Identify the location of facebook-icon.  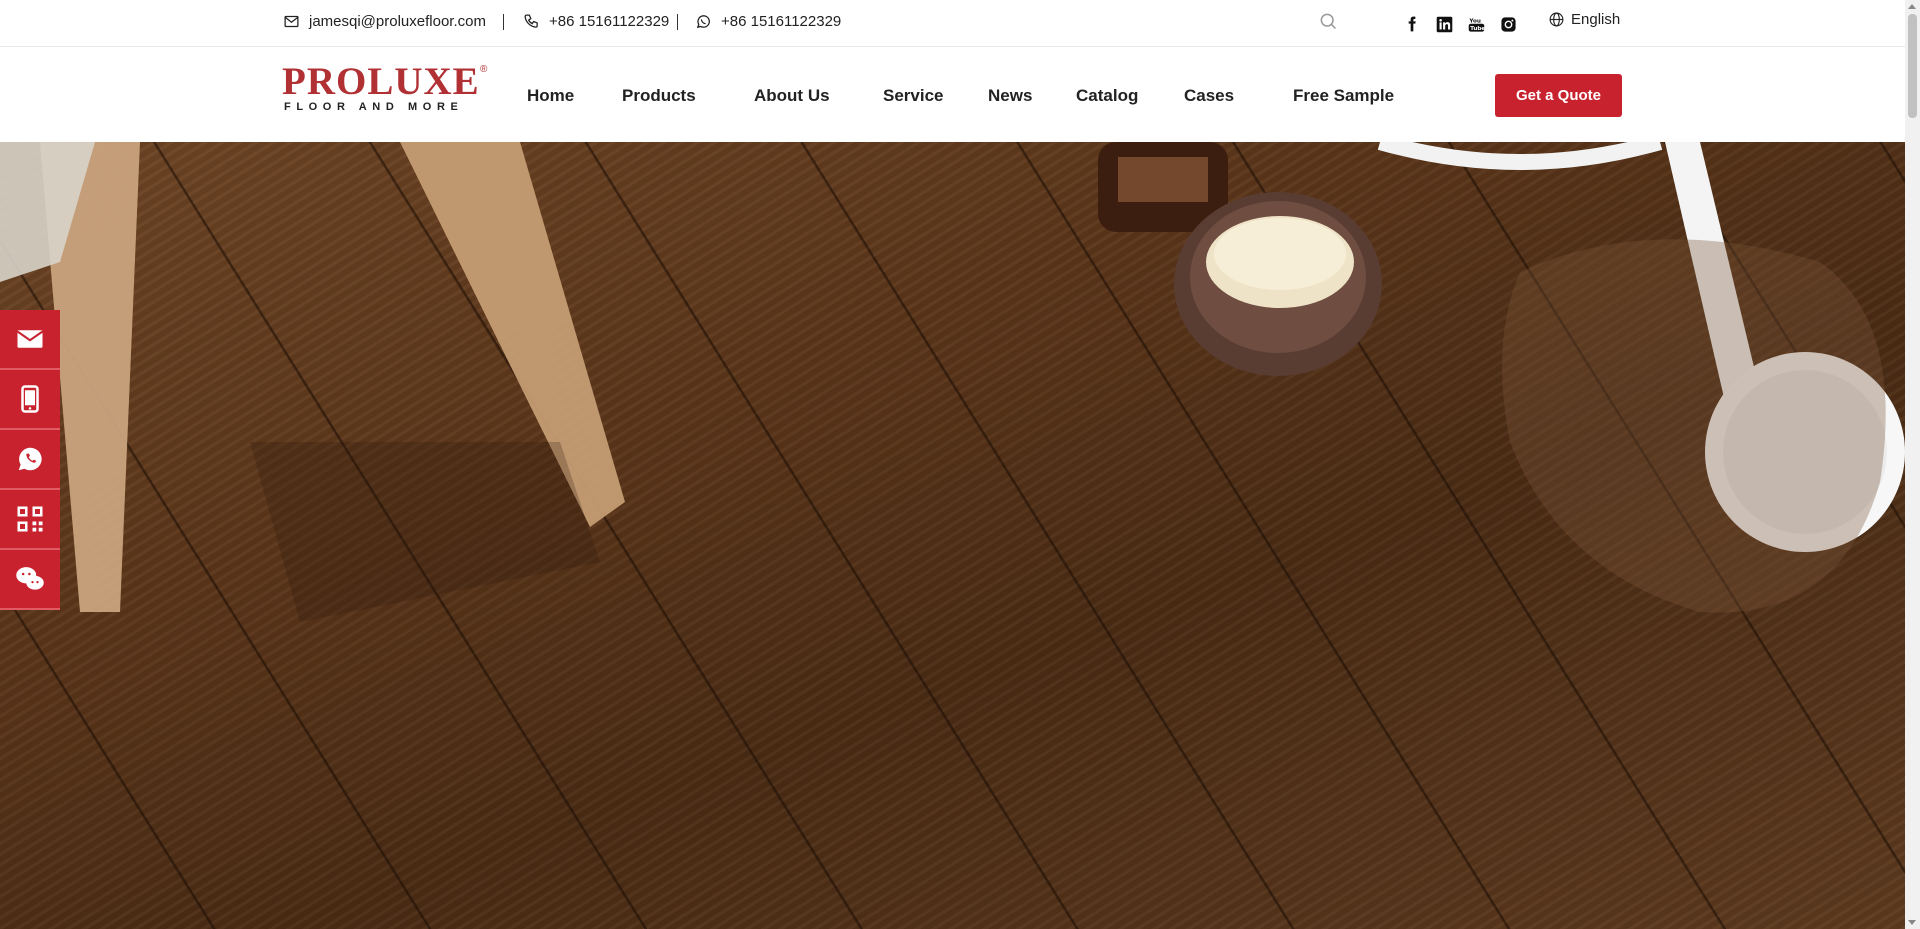
(1412, 24).